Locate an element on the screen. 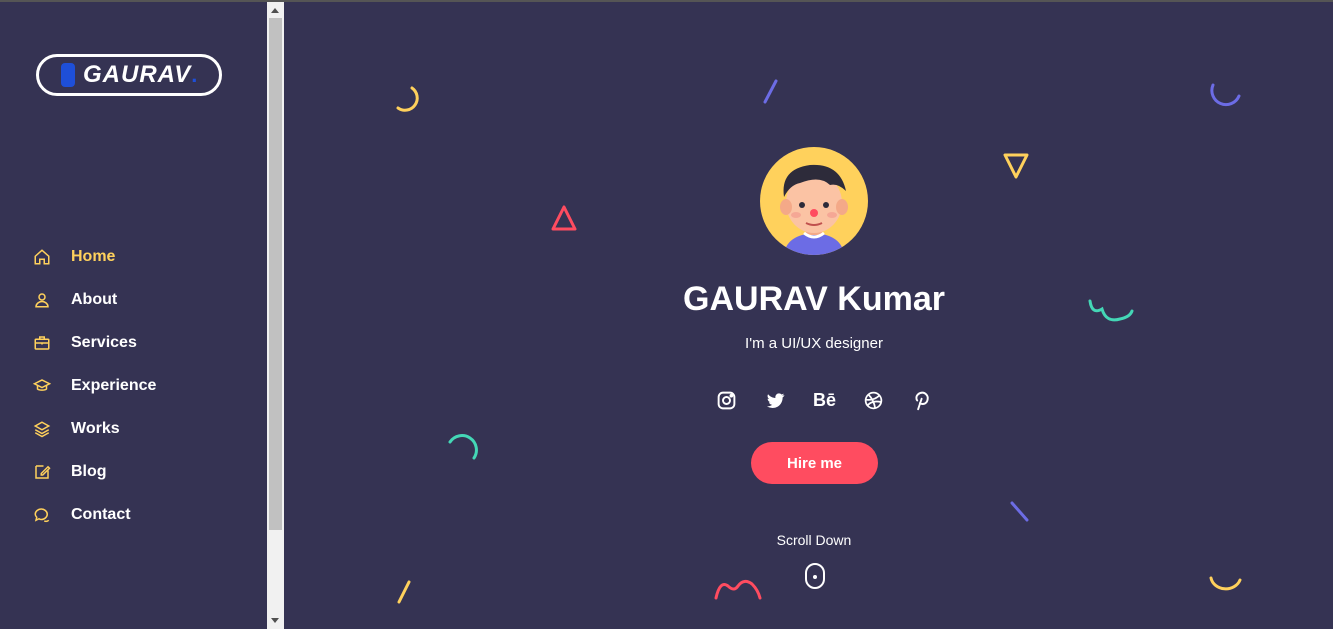  dribbble-icon is located at coordinates (873, 400).